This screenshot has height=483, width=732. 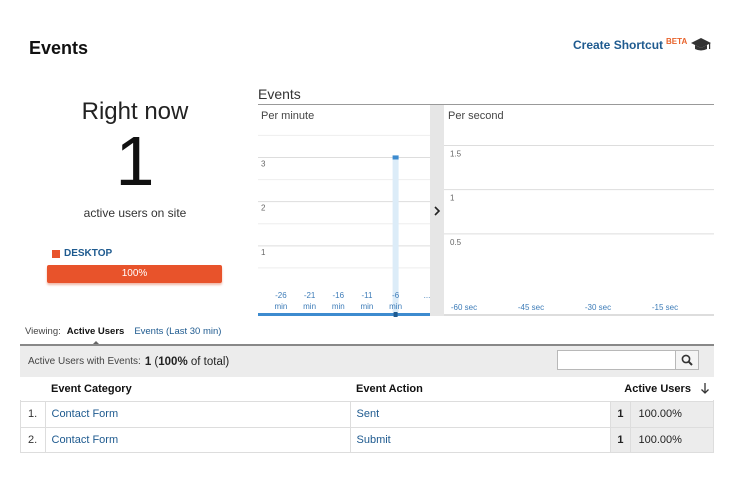 I want to click on x-tick-label: -15 sec, so click(x=665, y=307).